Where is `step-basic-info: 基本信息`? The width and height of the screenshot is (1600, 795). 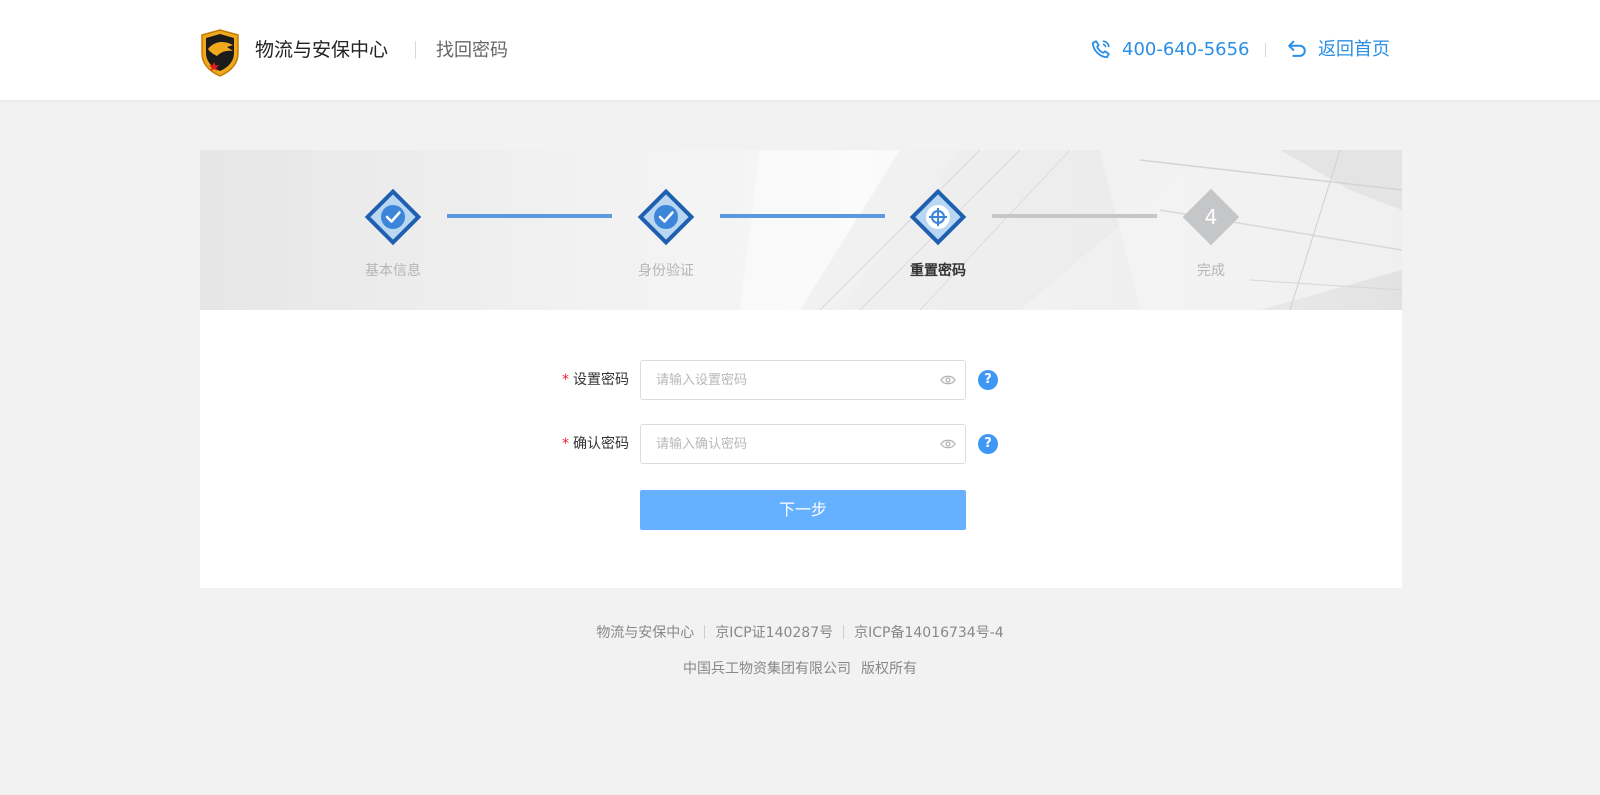 step-basic-info: 基本信息 is located at coordinates (393, 233).